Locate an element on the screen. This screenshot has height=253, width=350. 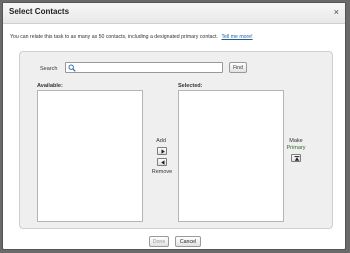
done-button: Done is located at coordinates (159, 241).